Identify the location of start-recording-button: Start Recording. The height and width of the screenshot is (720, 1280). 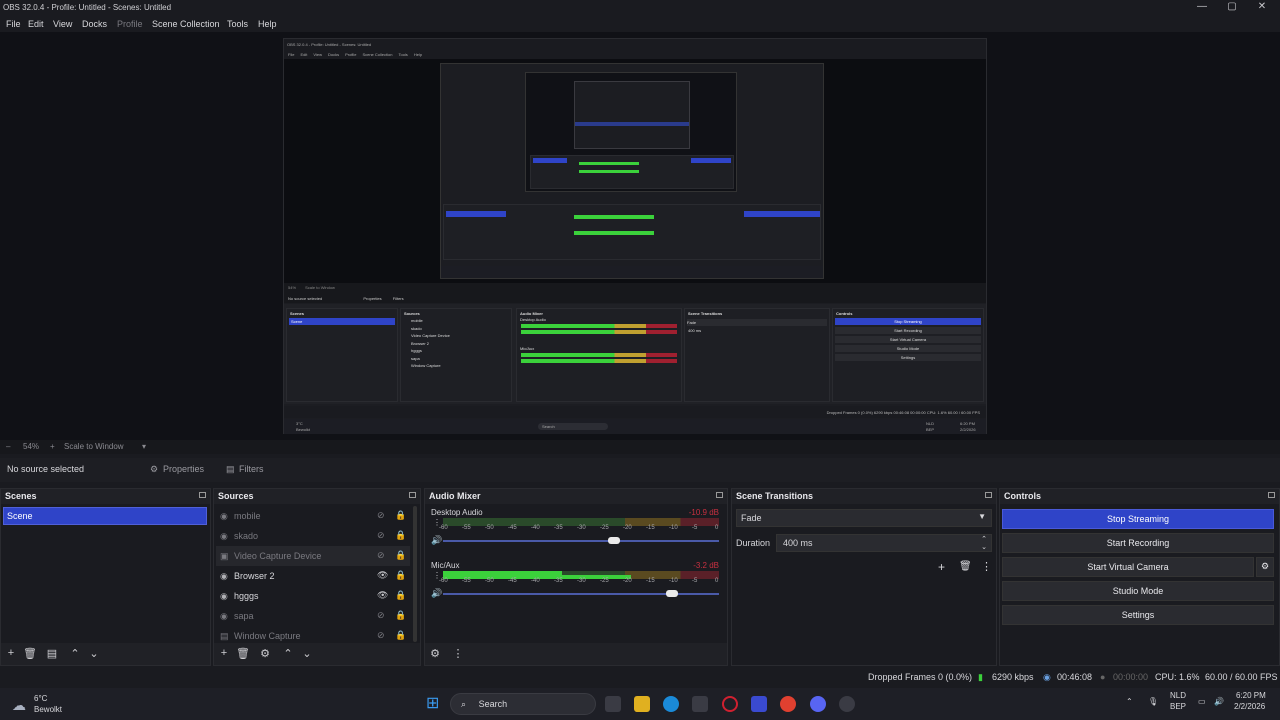
(1138, 543).